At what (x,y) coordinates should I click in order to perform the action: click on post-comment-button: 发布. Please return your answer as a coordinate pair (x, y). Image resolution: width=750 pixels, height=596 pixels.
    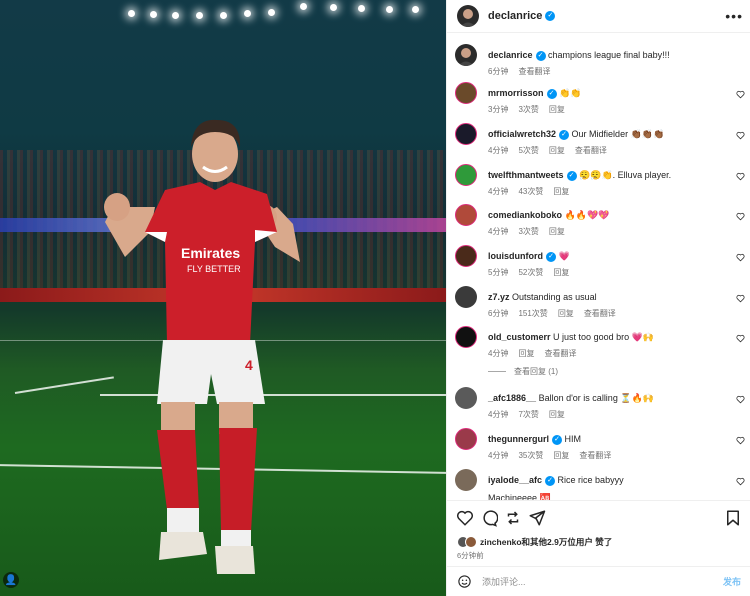
    Looking at the image, I should click on (732, 581).